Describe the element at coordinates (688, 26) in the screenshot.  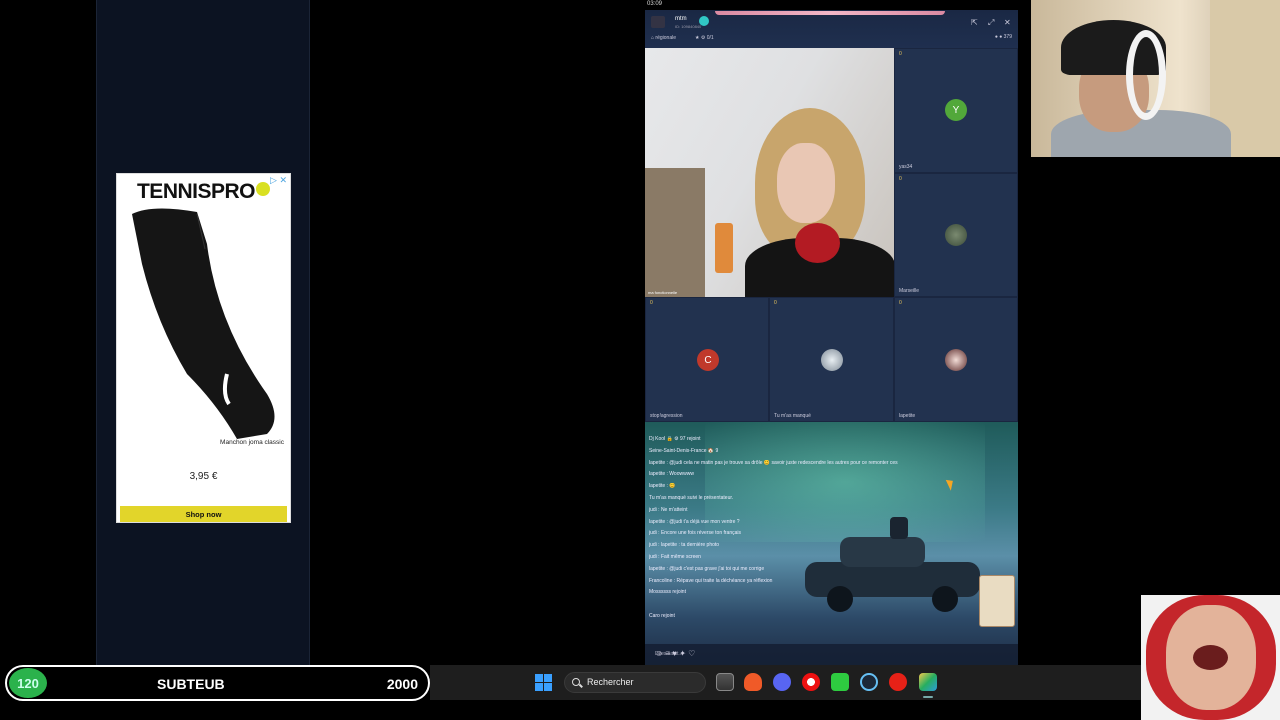
I see `room-id: ID: 109840840` at that location.